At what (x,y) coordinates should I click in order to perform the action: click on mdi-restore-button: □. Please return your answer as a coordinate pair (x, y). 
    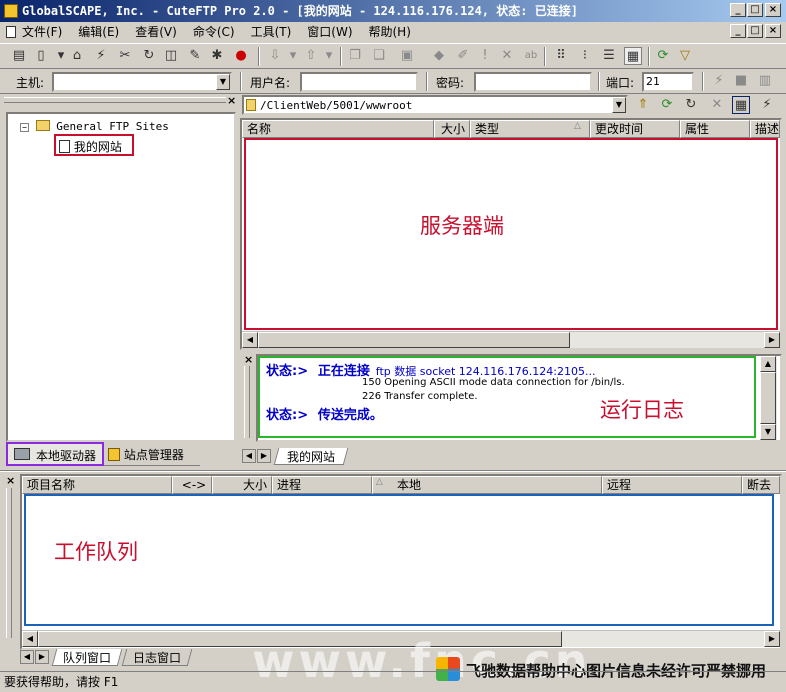
    Looking at the image, I should click on (755, 31).